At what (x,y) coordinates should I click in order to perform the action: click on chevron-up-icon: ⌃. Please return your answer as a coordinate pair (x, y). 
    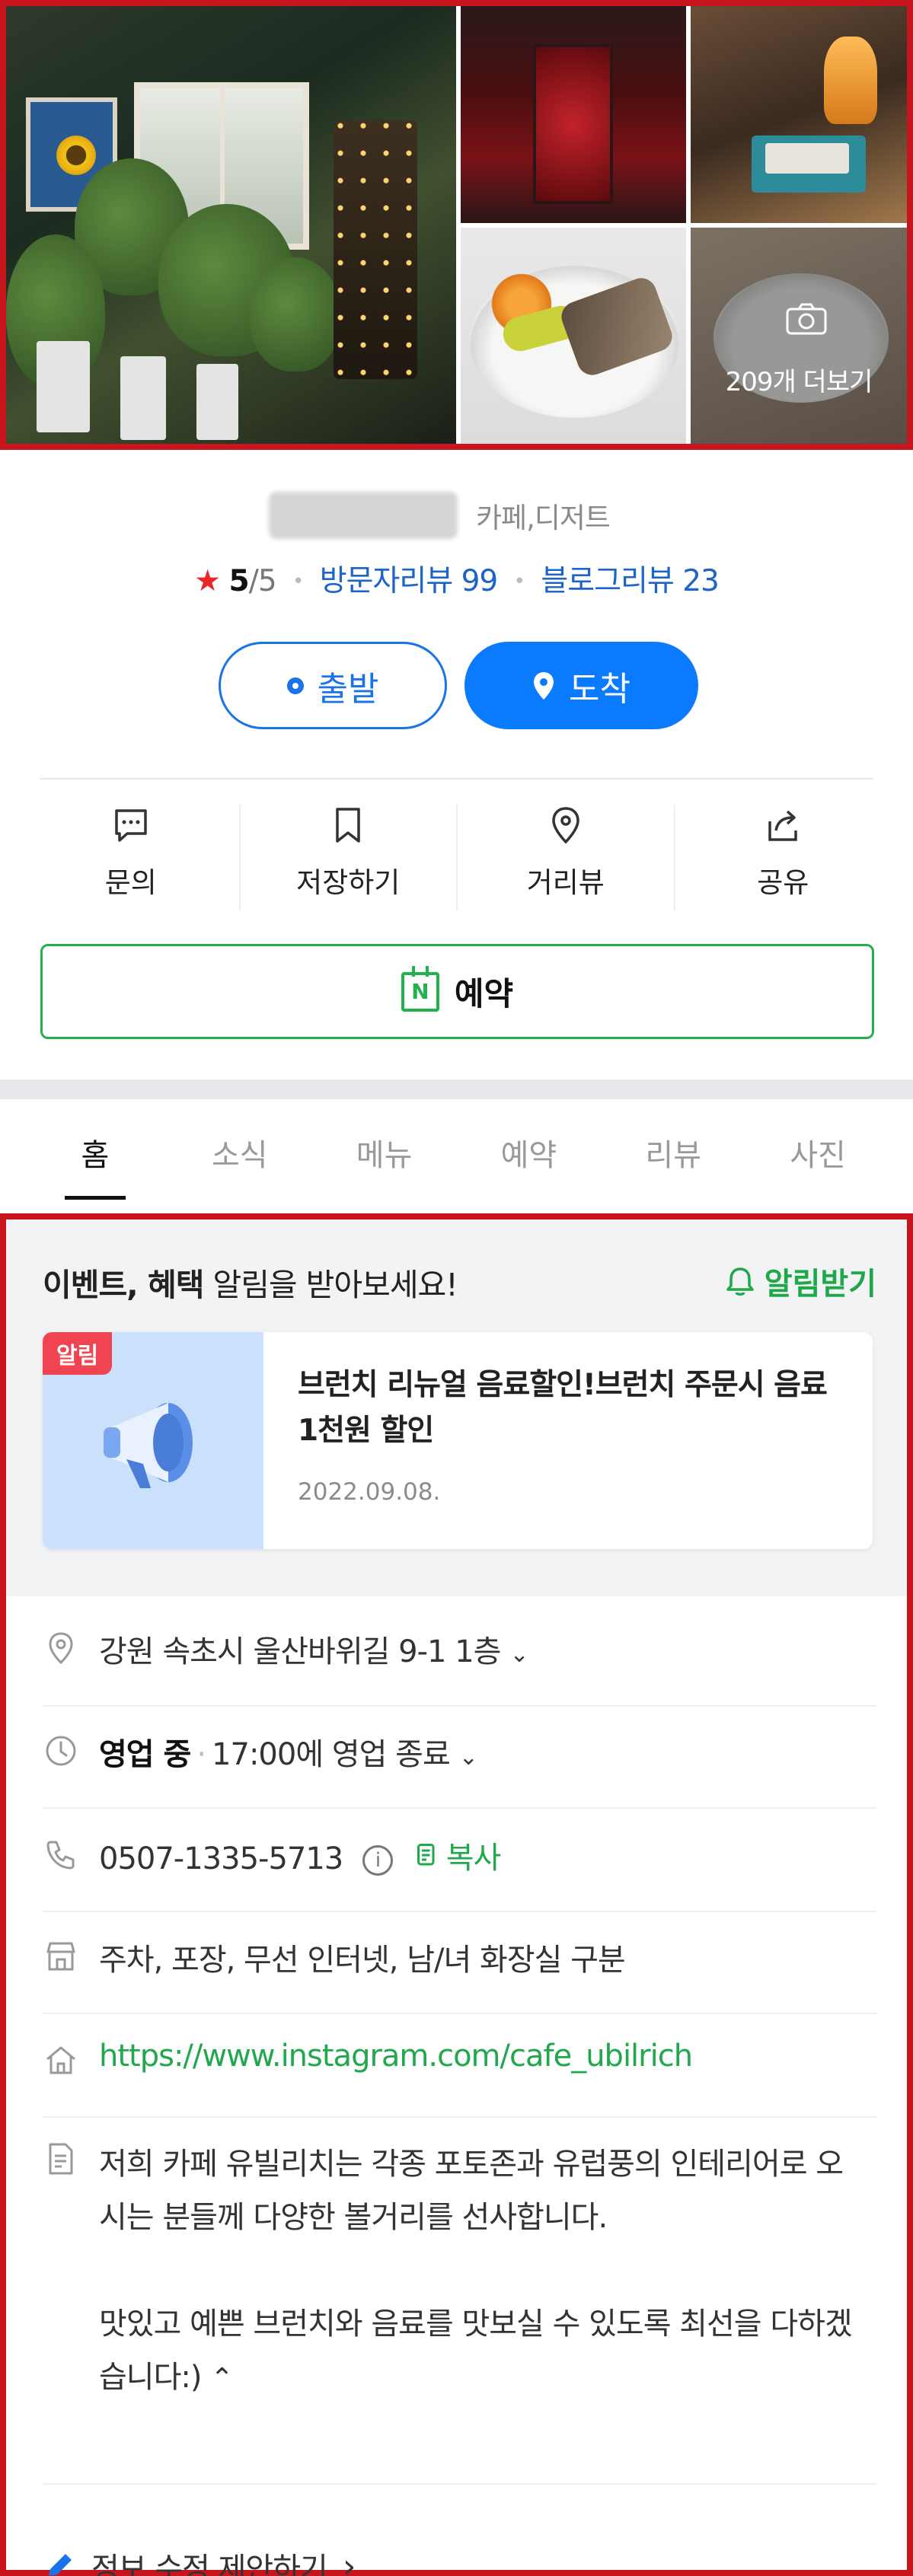
    Looking at the image, I should click on (221, 2379).